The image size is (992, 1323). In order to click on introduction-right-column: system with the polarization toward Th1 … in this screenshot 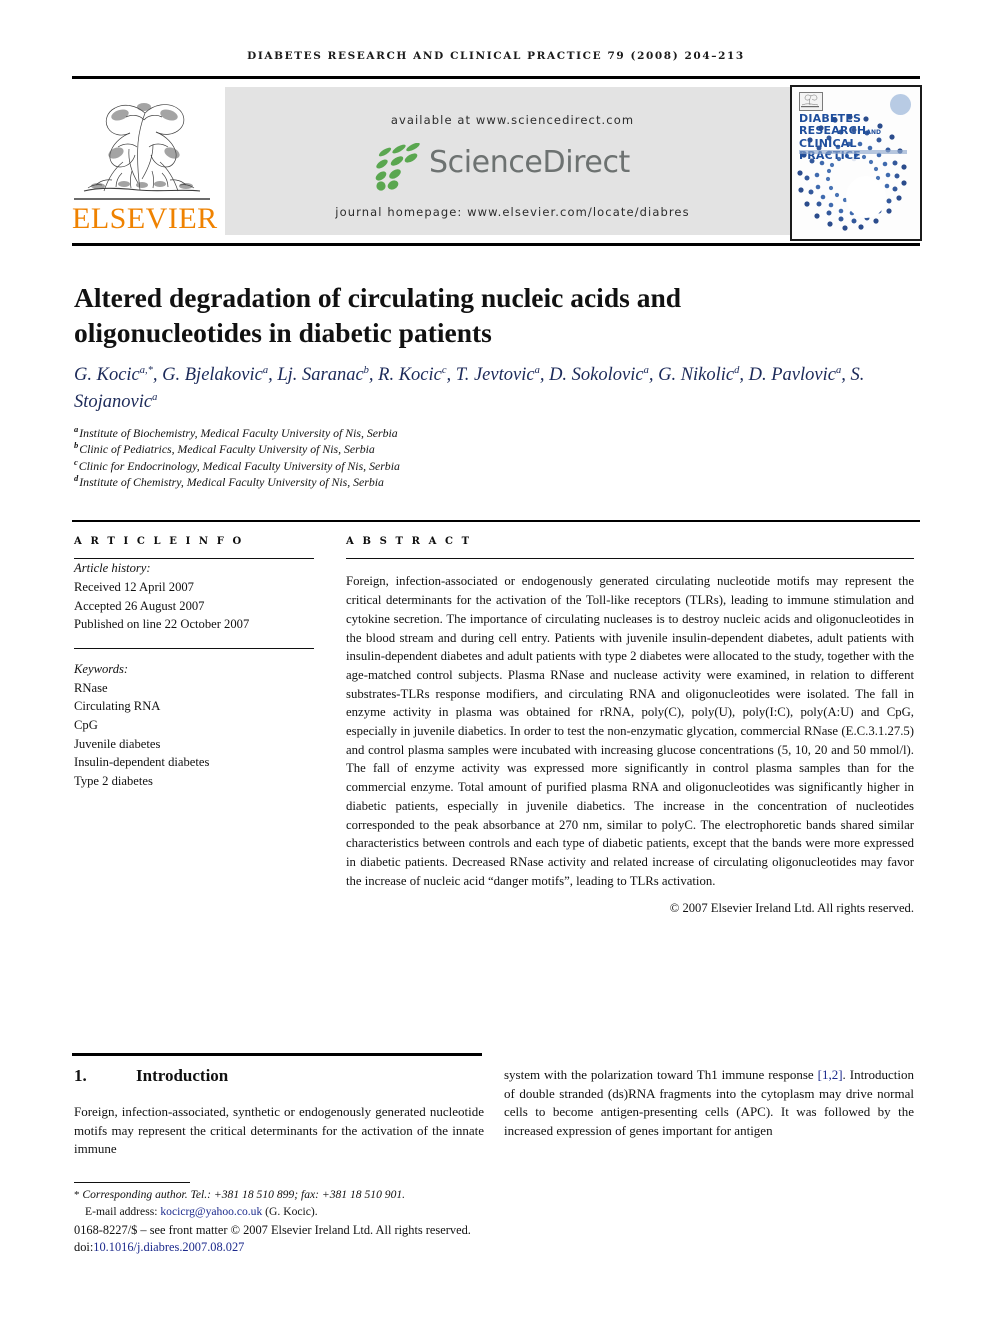, I will do `click(709, 1103)`.